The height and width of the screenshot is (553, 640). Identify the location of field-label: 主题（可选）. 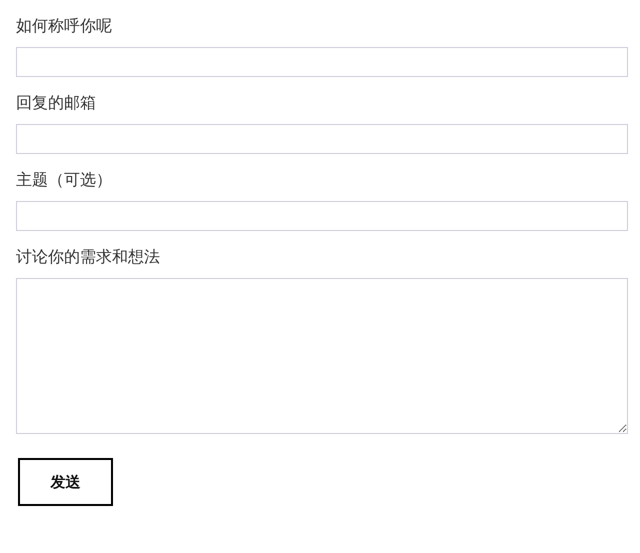
(64, 180).